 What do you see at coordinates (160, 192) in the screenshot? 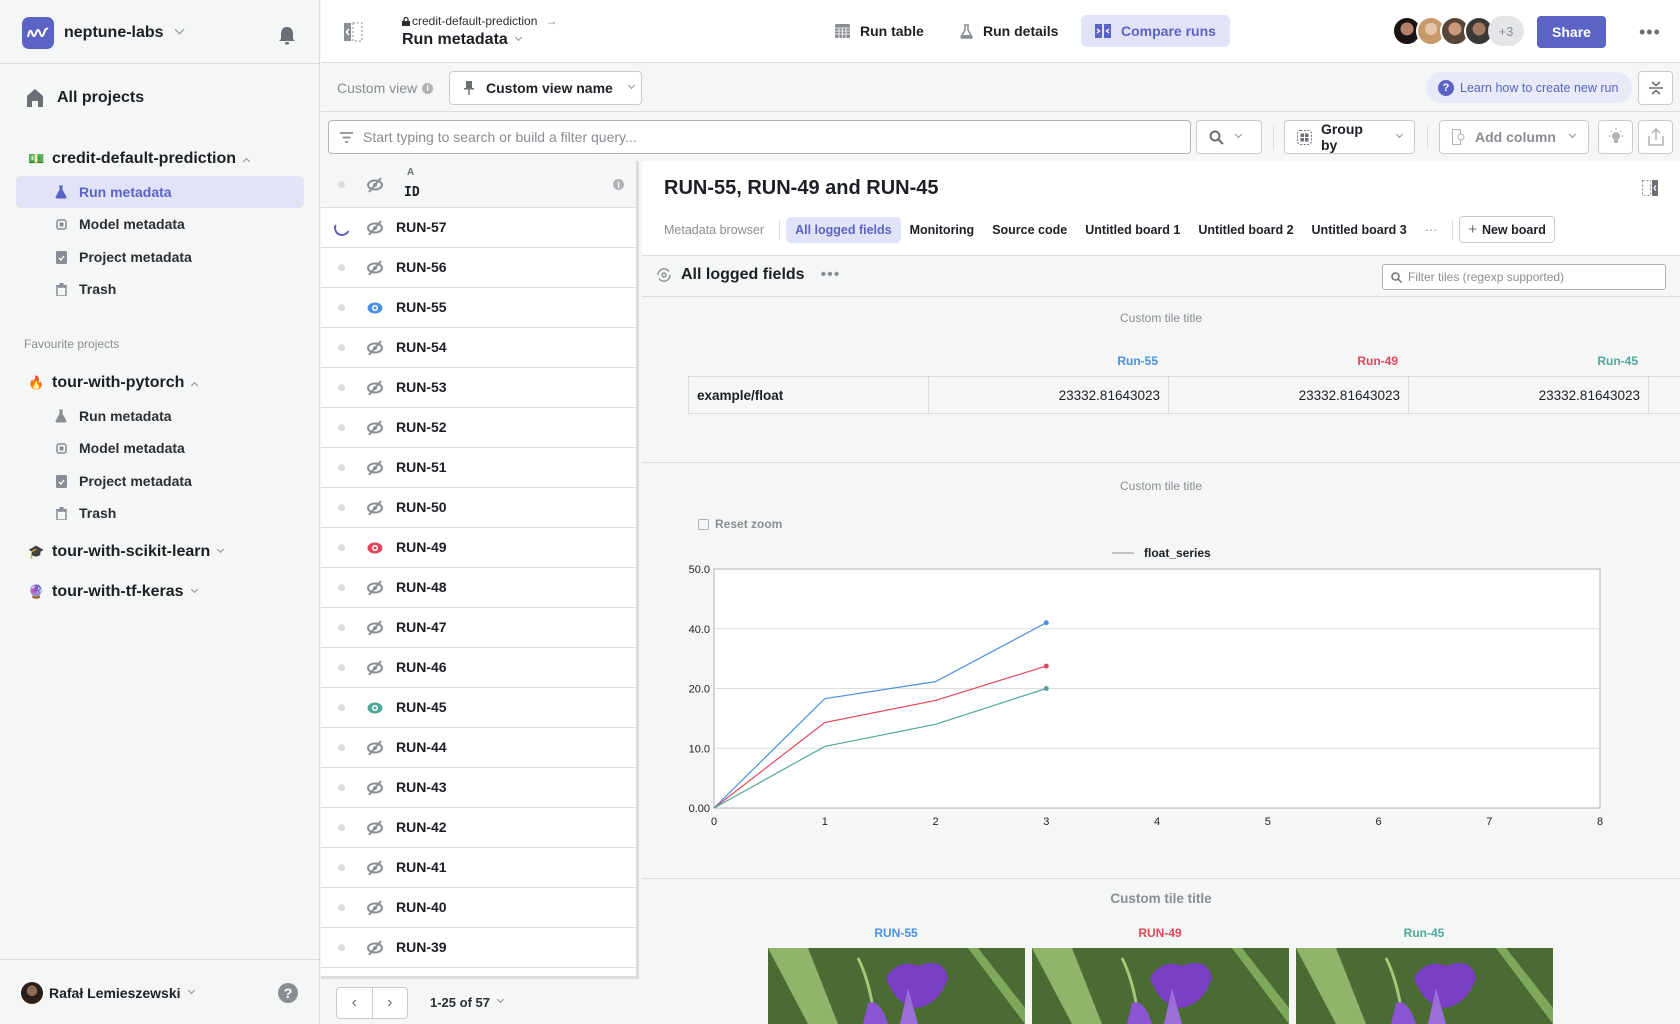
I see `sidebar-item-run-metadata: Run metadata` at bounding box center [160, 192].